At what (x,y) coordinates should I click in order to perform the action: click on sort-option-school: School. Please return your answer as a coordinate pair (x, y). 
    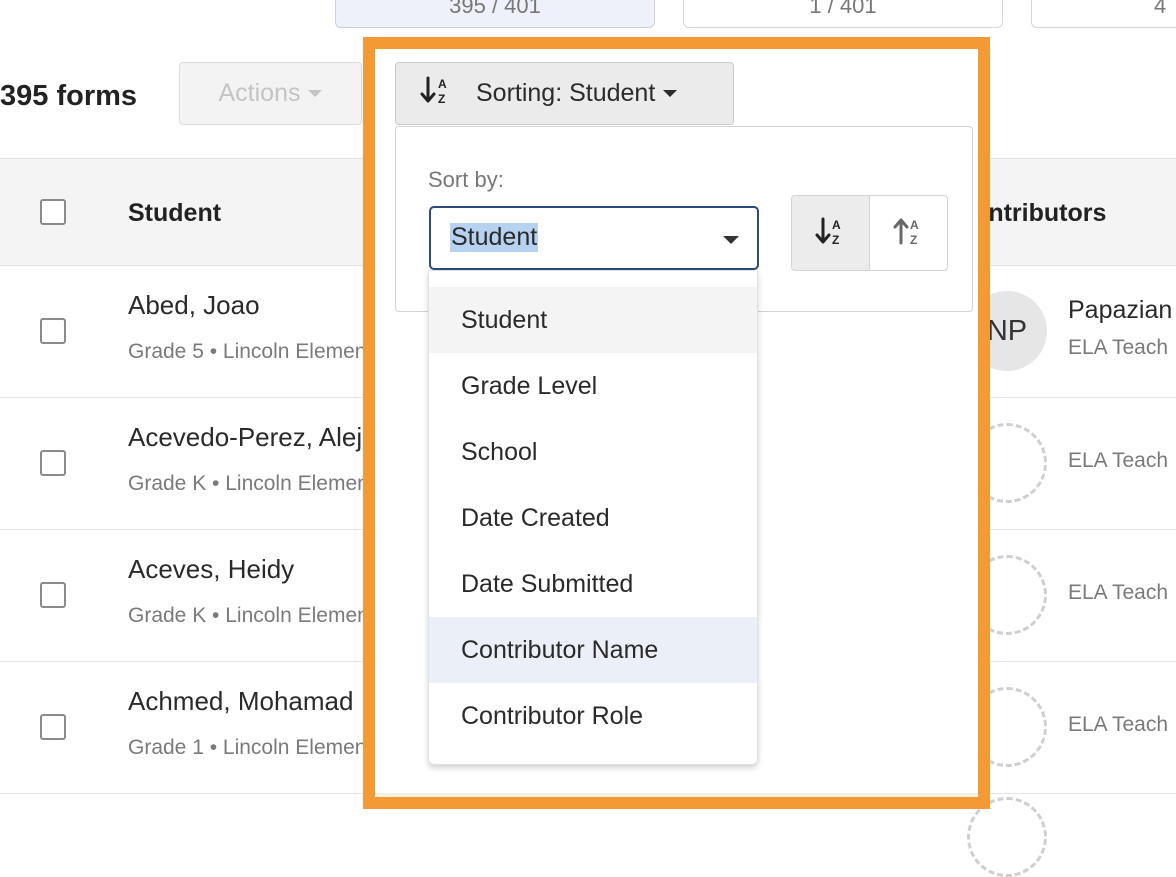
    Looking at the image, I should click on (593, 452).